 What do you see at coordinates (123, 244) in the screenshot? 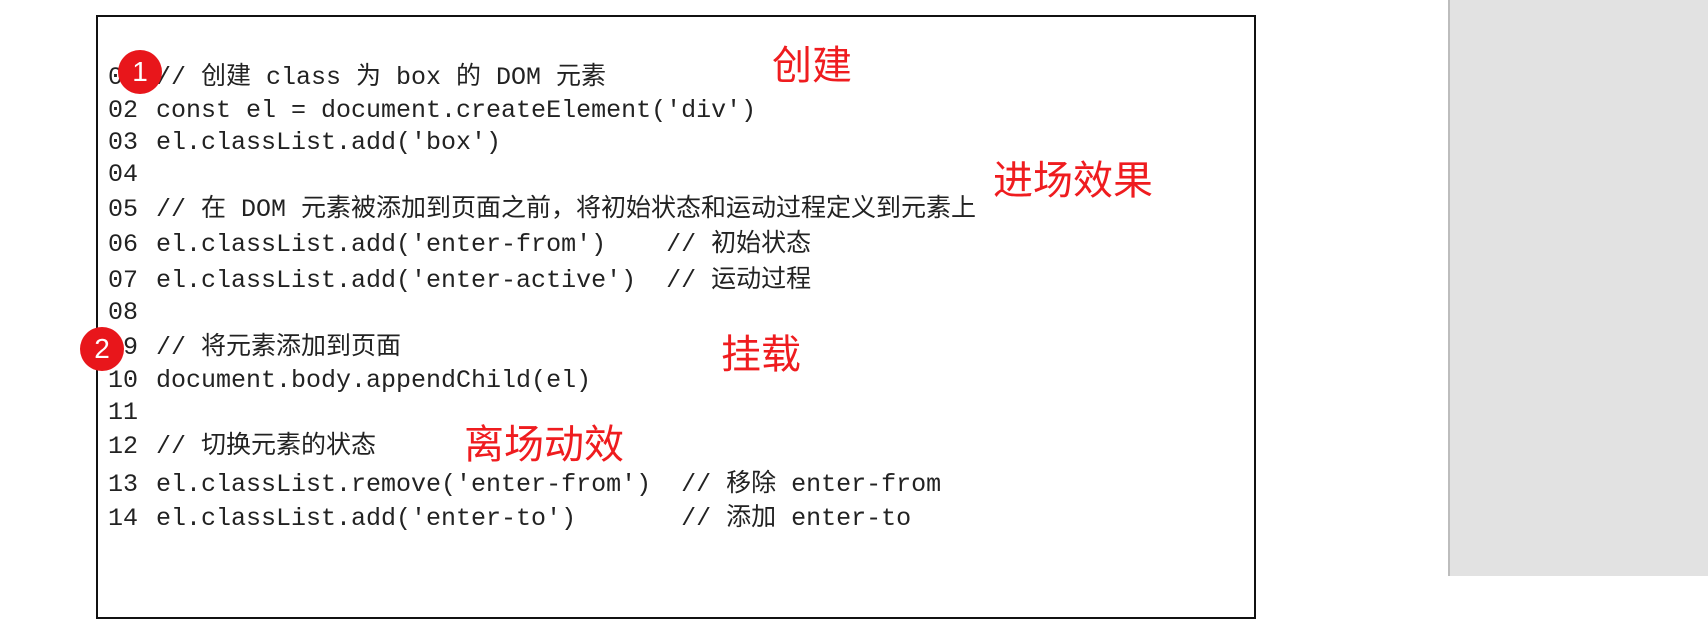
I see `line-number: 06` at bounding box center [123, 244].